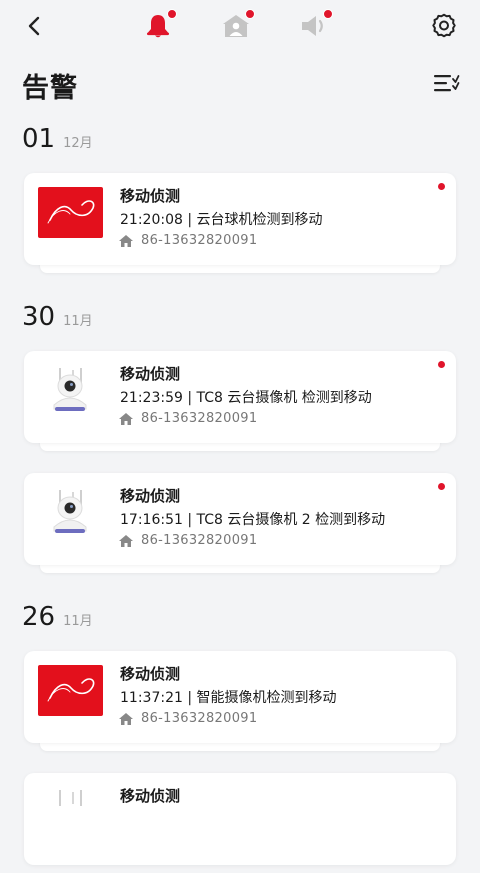 This screenshot has width=480, height=873. Describe the element at coordinates (39, 317) in the screenshot. I see `date-day: 30` at that location.